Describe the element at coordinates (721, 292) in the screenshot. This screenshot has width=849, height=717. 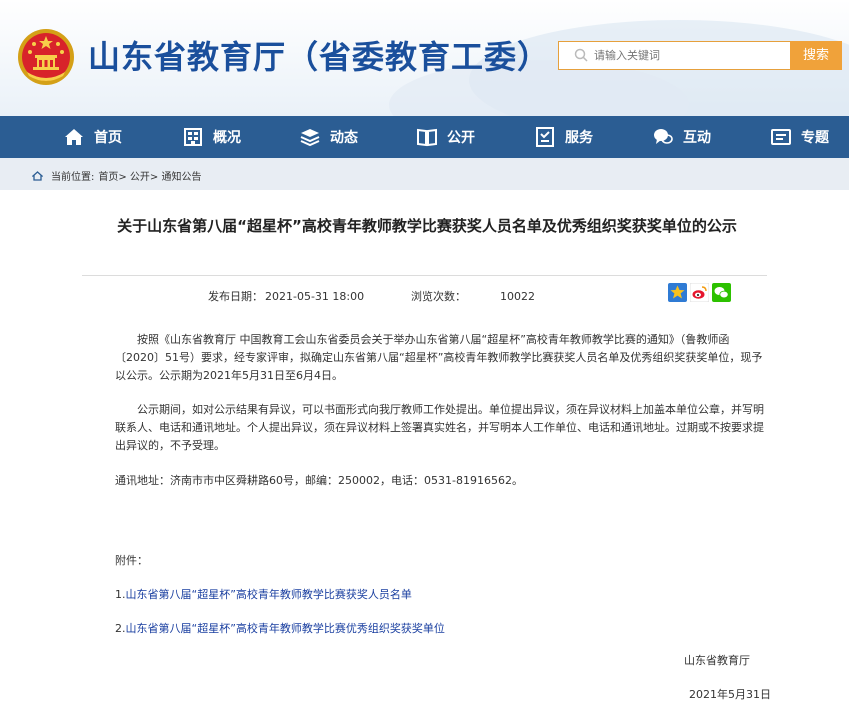
I see `share-wechat-icon` at that location.